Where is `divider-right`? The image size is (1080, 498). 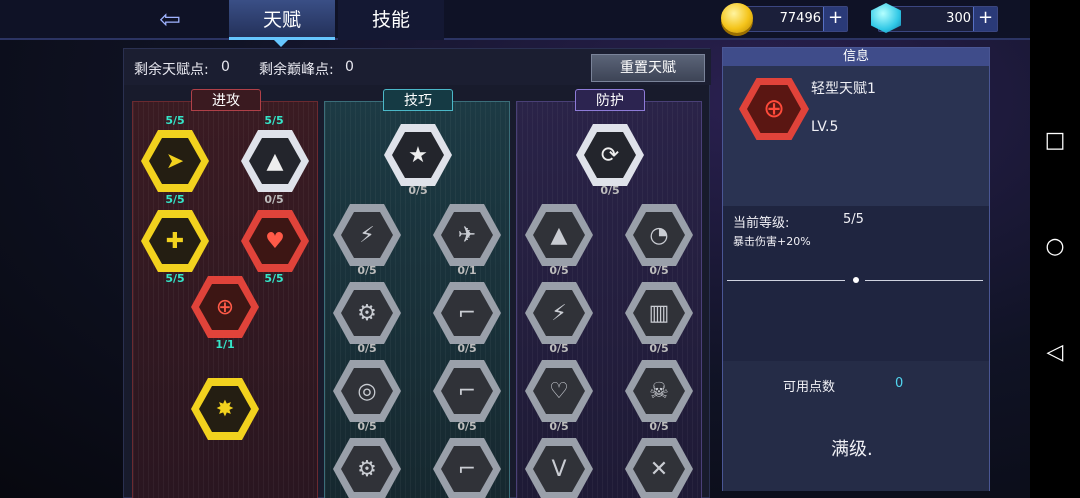 divider-right is located at coordinates (924, 280).